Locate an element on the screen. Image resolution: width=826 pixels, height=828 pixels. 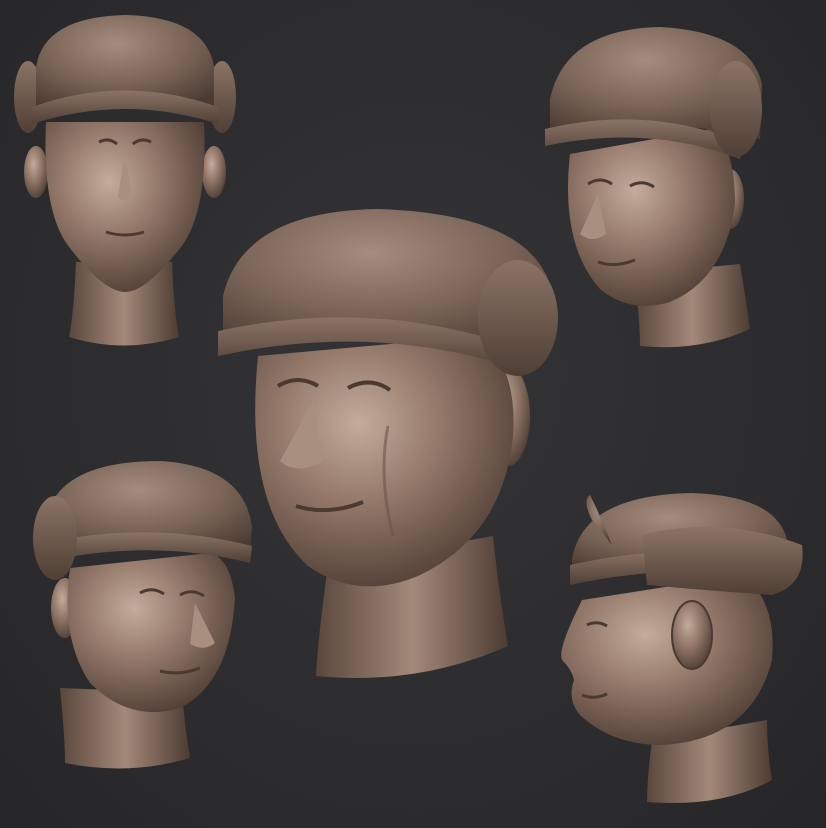
head-sculpt-three-quarter-icon is located at coordinates (653, 187).